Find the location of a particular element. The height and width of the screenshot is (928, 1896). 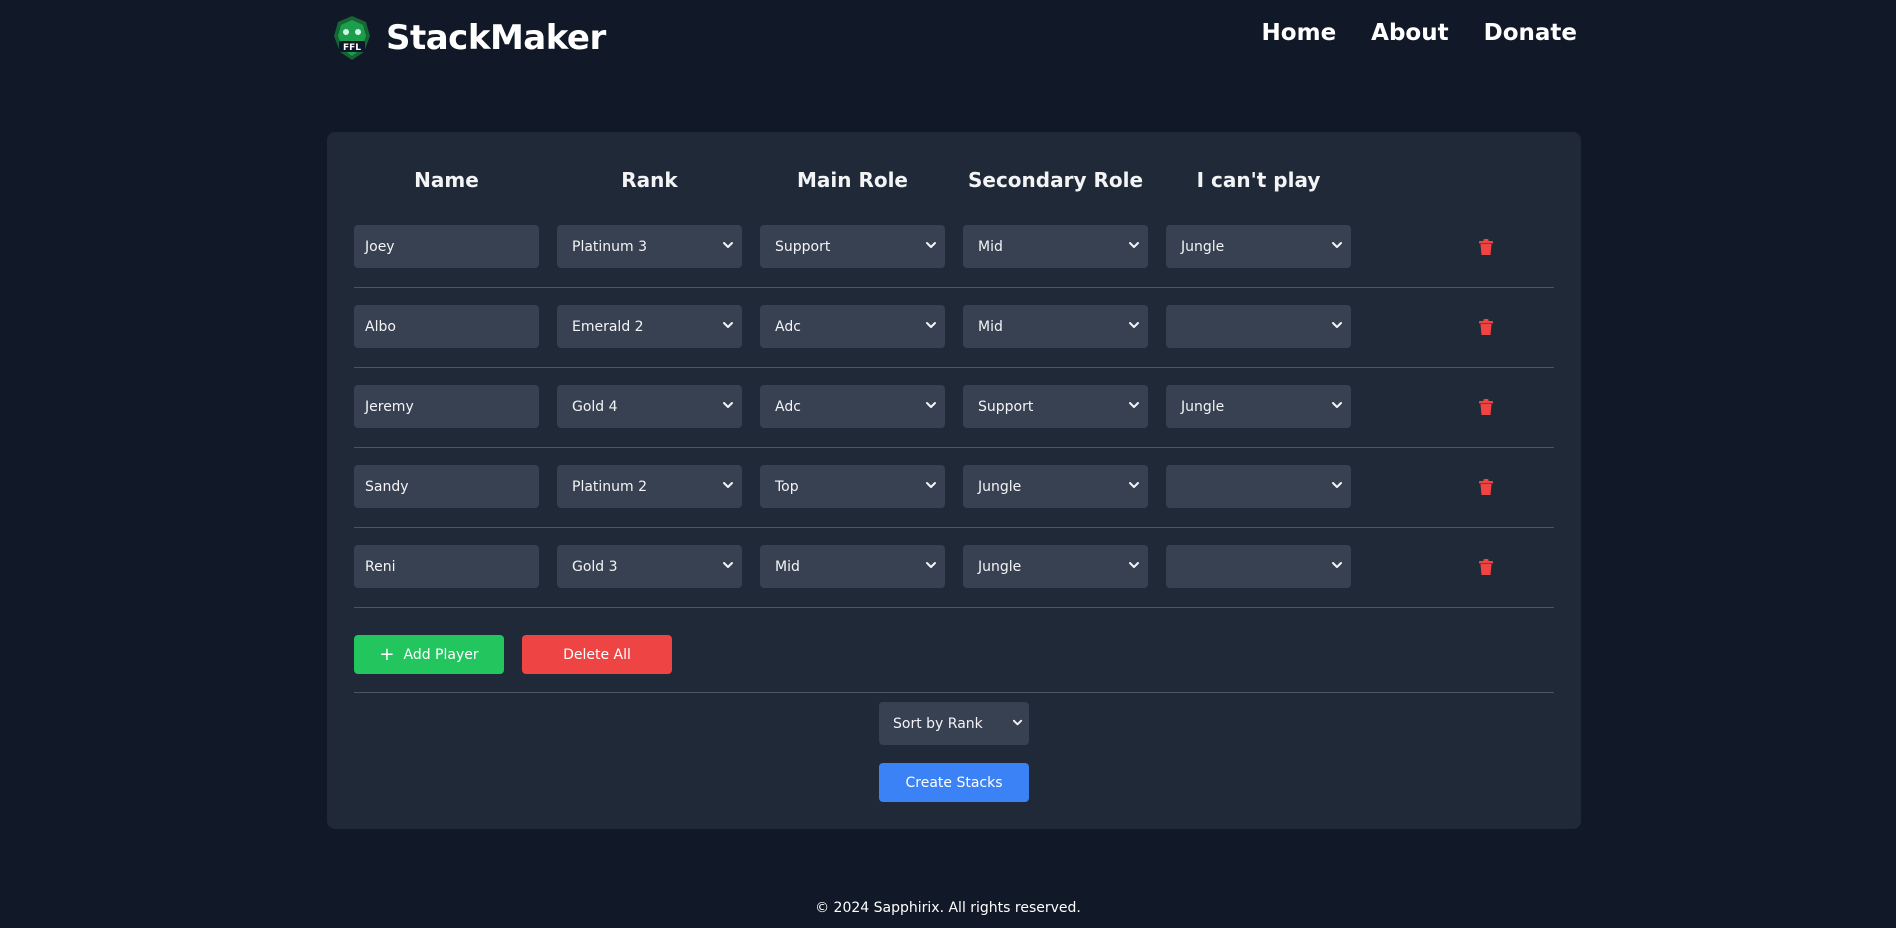

player-row: Jeremy Gold 4 Adc Support Jungle is located at coordinates (954, 408).